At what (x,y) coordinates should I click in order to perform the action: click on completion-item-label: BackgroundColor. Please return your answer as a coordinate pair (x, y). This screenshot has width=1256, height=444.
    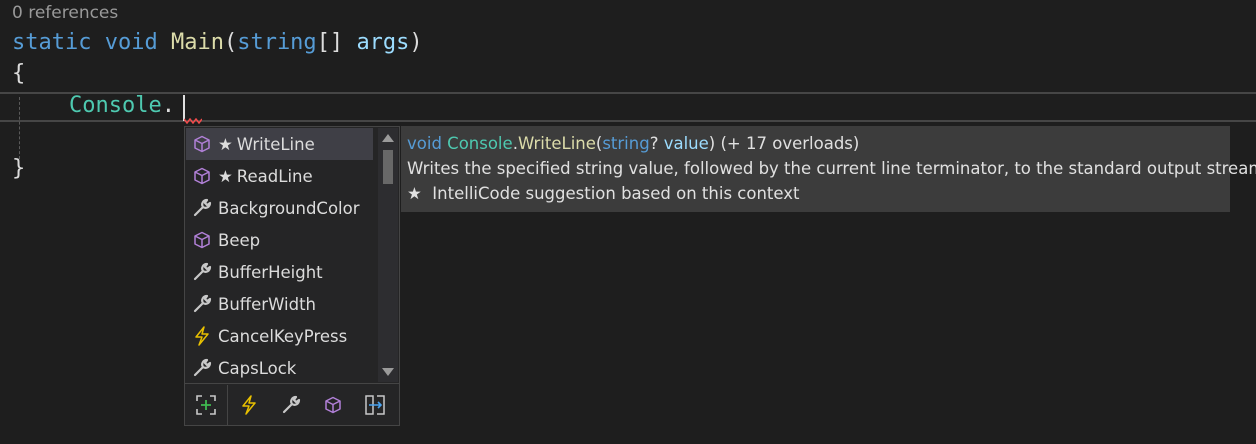
    Looking at the image, I should click on (289, 208).